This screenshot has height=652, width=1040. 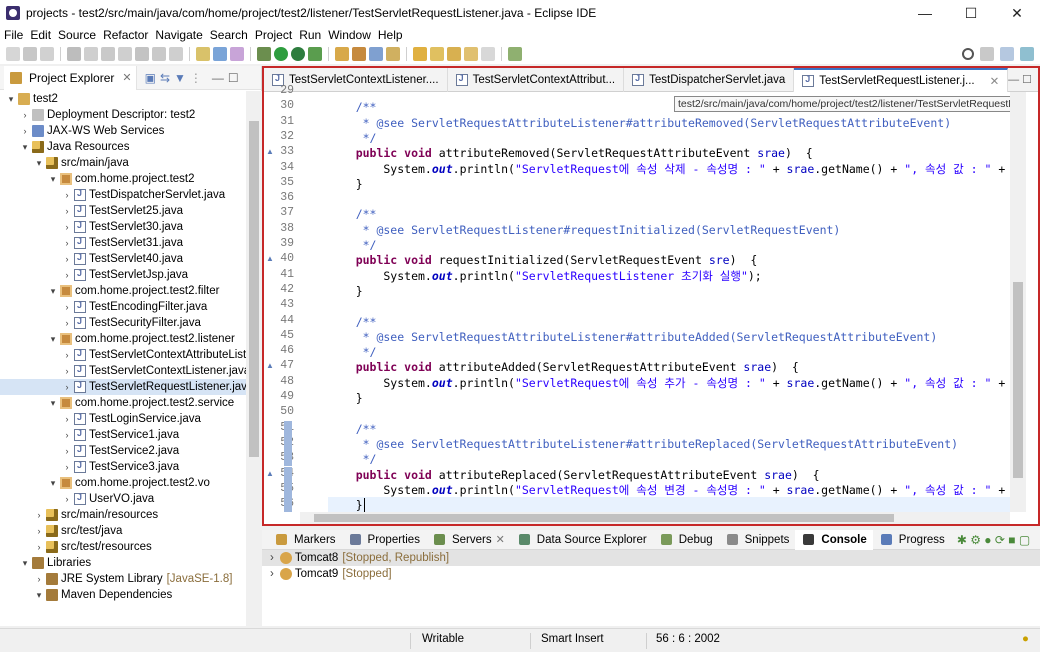 What do you see at coordinates (393, 54) in the screenshot?
I see `open-type-icon` at bounding box center [393, 54].